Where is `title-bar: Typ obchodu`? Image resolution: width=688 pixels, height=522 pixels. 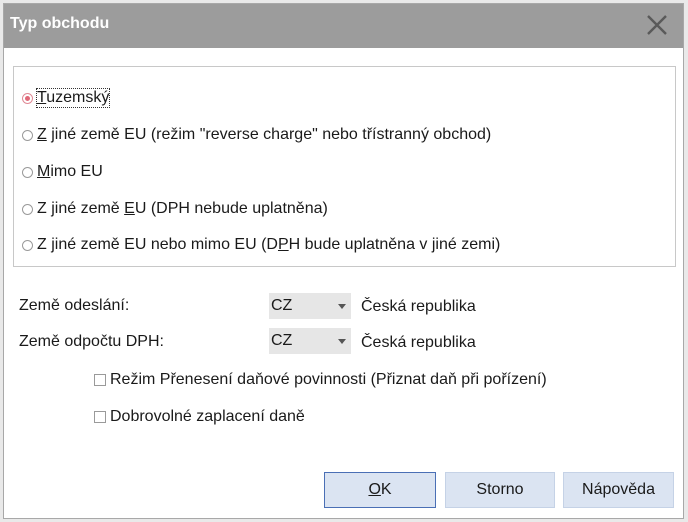 title-bar: Typ obchodu is located at coordinates (343, 26).